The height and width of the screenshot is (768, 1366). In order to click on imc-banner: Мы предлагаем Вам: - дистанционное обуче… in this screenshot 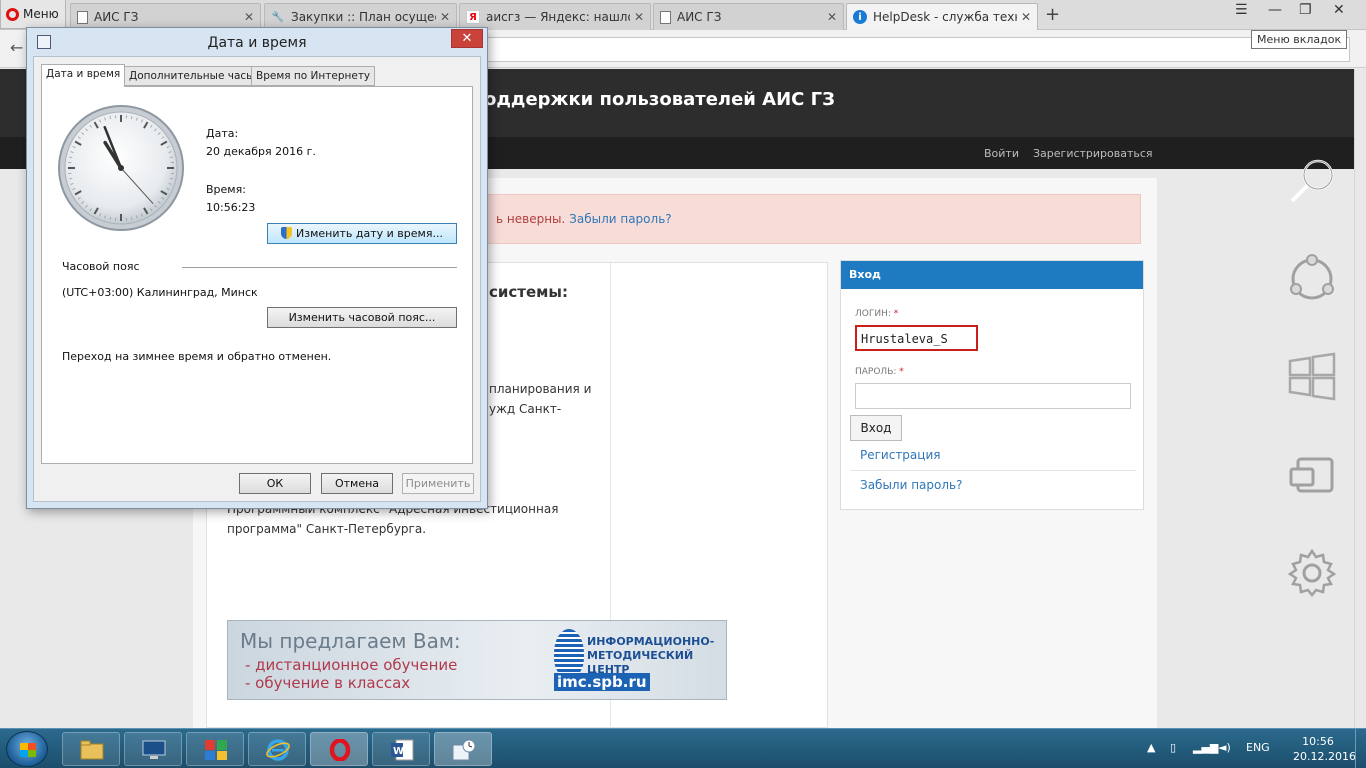, I will do `click(477, 660)`.